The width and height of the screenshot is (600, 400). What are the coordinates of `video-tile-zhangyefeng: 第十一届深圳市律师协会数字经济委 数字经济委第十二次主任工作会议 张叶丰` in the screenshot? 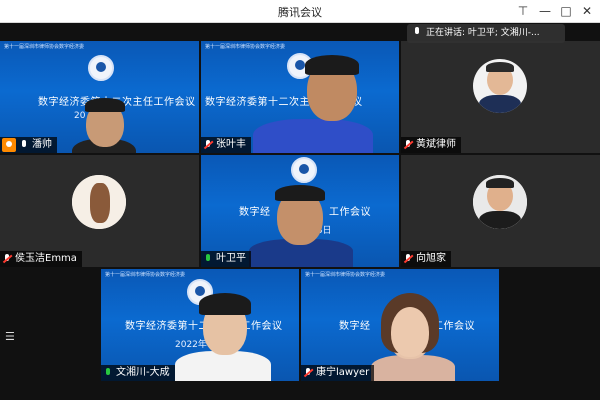 It's located at (300, 97).